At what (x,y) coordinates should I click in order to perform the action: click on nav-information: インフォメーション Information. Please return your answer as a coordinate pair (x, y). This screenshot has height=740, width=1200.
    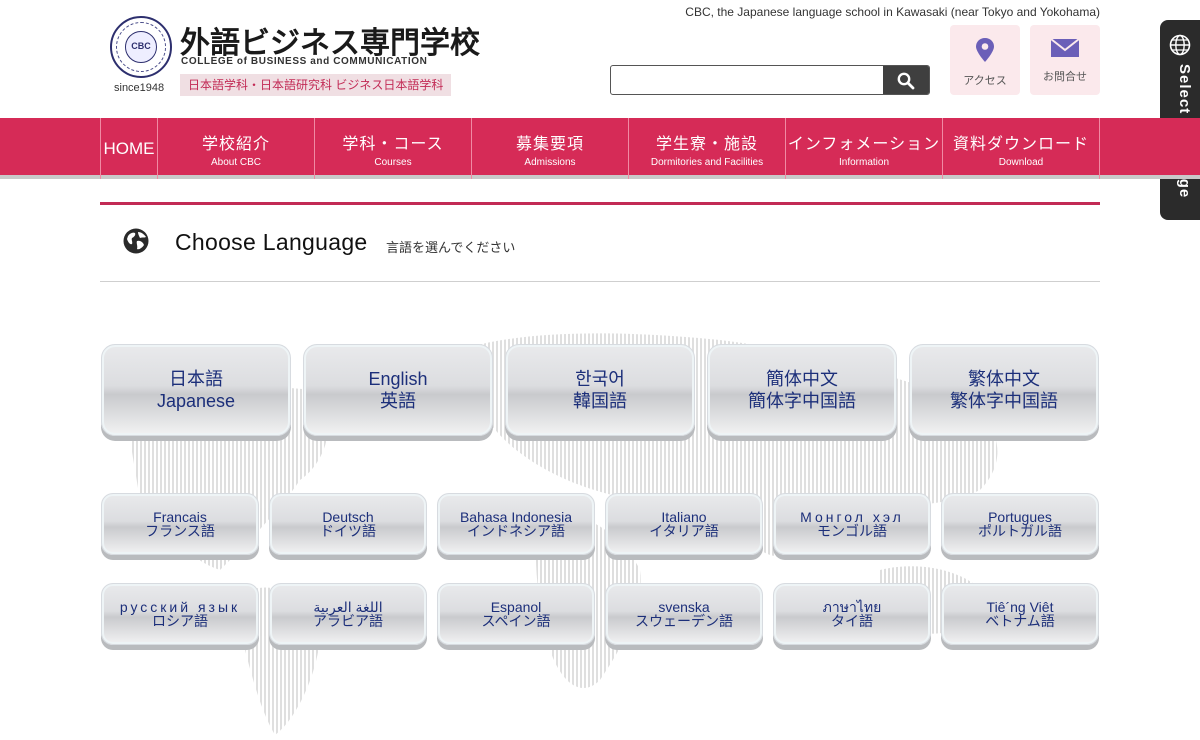
    Looking at the image, I should click on (864, 148).